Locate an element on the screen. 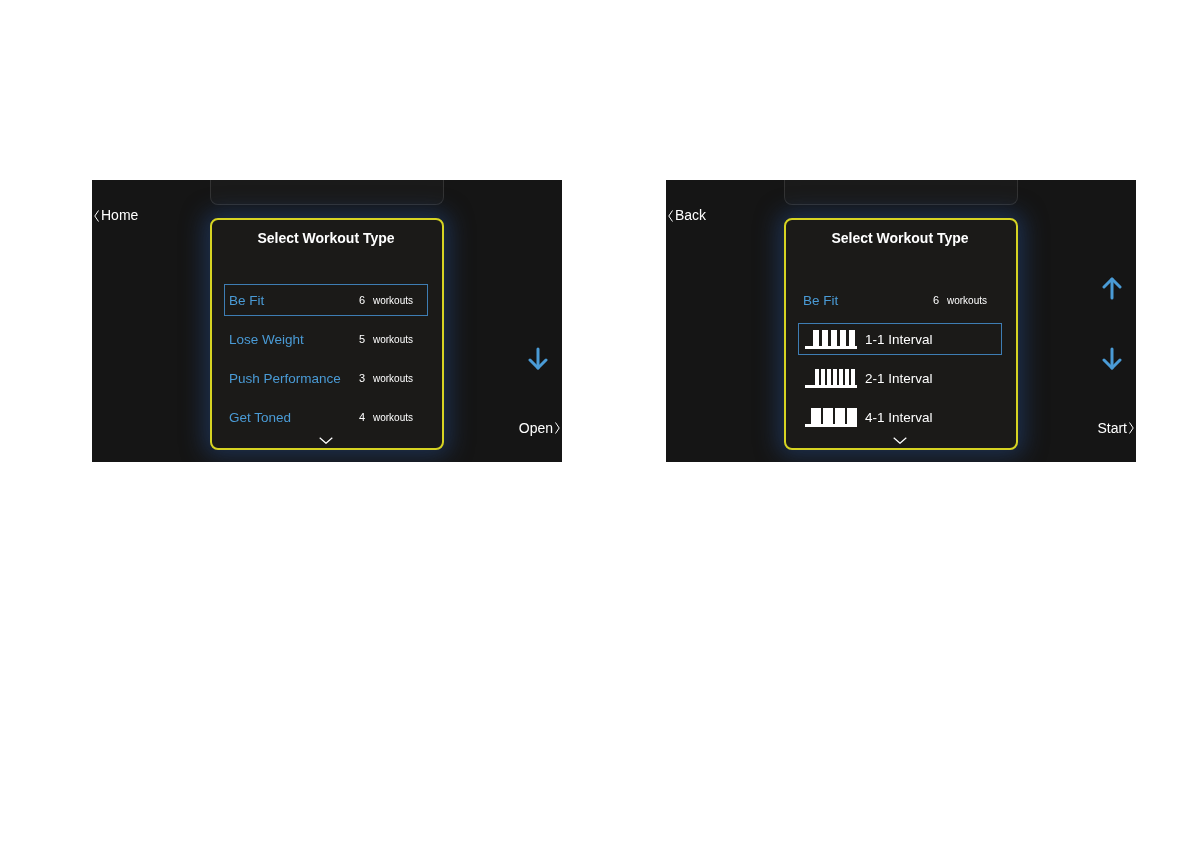  workout-row: 4-1 Interval is located at coordinates (900, 417).